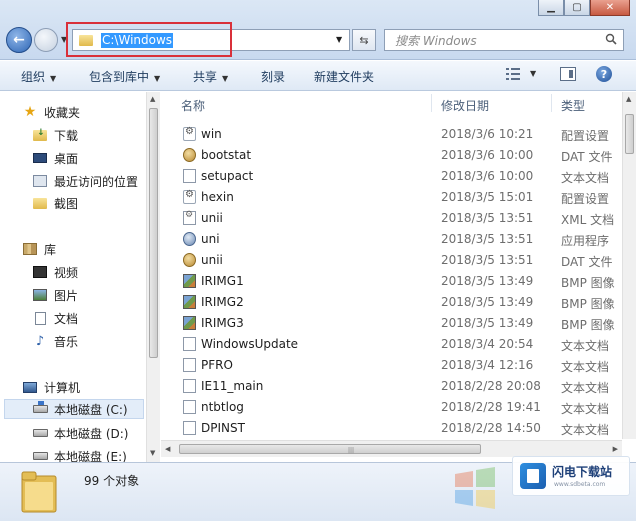  What do you see at coordinates (167, 449) in the screenshot?
I see `scroll-left-icon: ◀` at bounding box center [167, 449].